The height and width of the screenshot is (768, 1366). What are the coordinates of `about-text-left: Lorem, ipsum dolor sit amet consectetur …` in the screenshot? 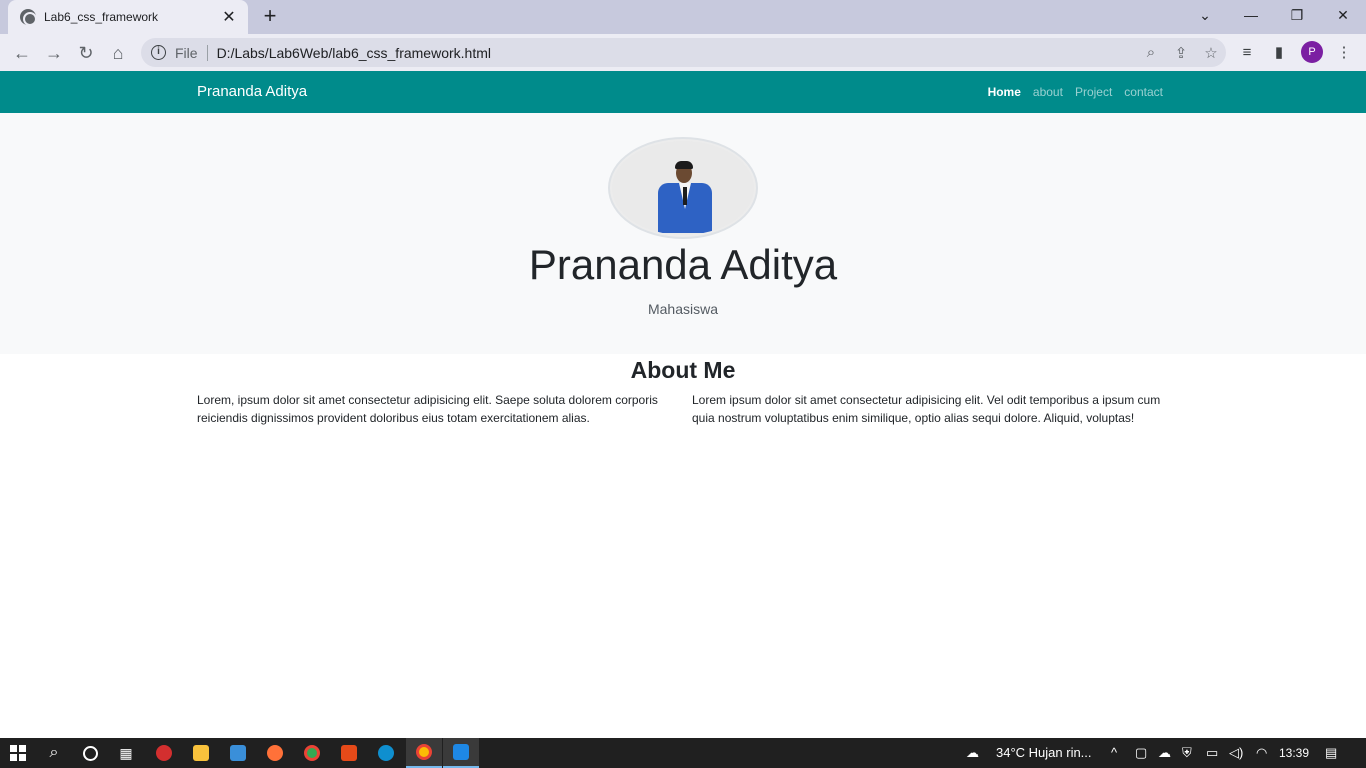 It's located at (427, 409).